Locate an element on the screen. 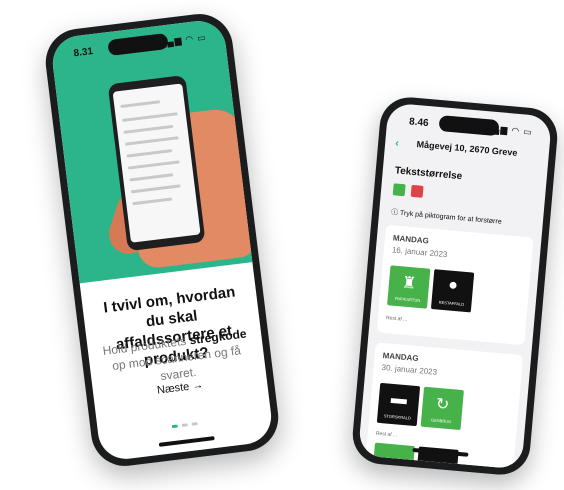 The image size is (564, 490). pickup-date: 30. januar 2023 is located at coordinates (409, 369).